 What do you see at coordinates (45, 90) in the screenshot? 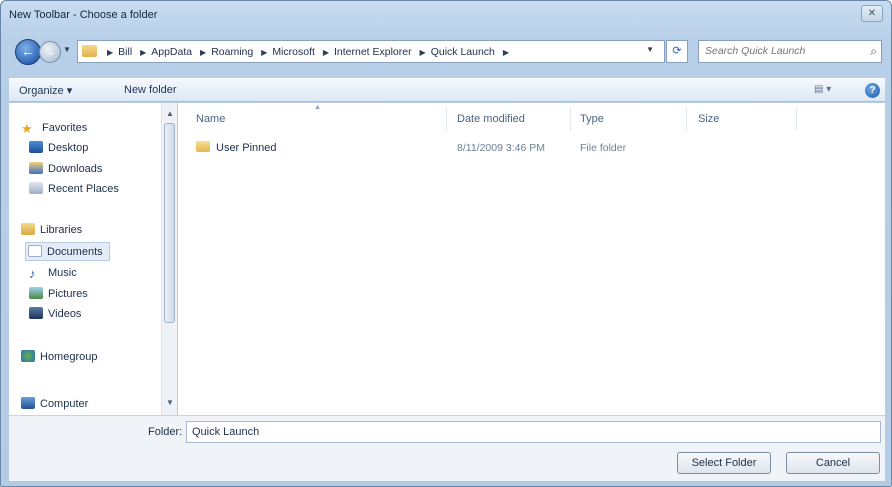
I see `organize-button: Organize ▾` at bounding box center [45, 90].